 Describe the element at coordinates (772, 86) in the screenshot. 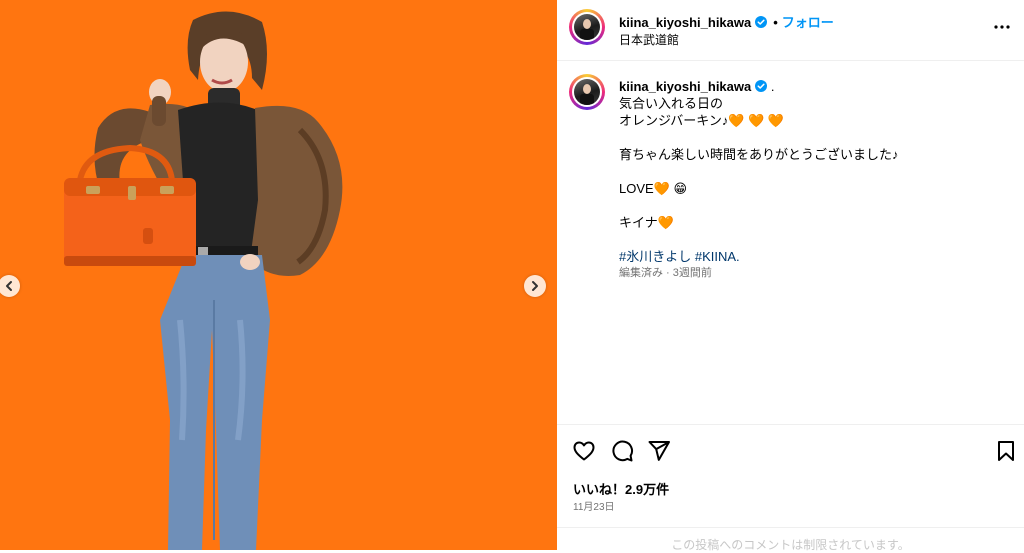

I see `caption-suffix: .` at that location.